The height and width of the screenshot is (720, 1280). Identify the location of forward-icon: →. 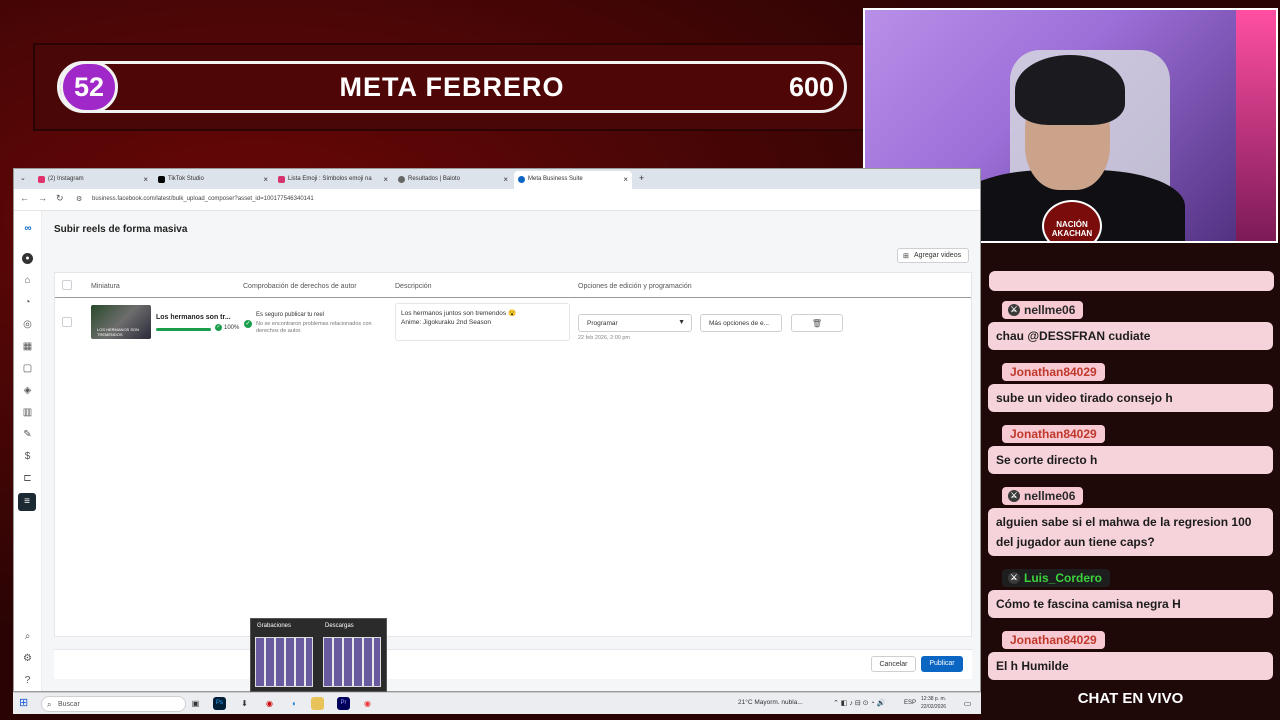
(42, 198).